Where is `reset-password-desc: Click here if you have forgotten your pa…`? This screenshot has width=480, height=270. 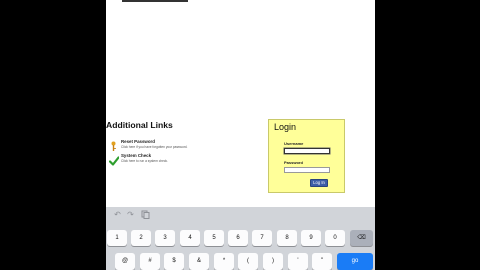 reset-password-desc: Click here if you have forgotten your pa… is located at coordinates (154, 147).